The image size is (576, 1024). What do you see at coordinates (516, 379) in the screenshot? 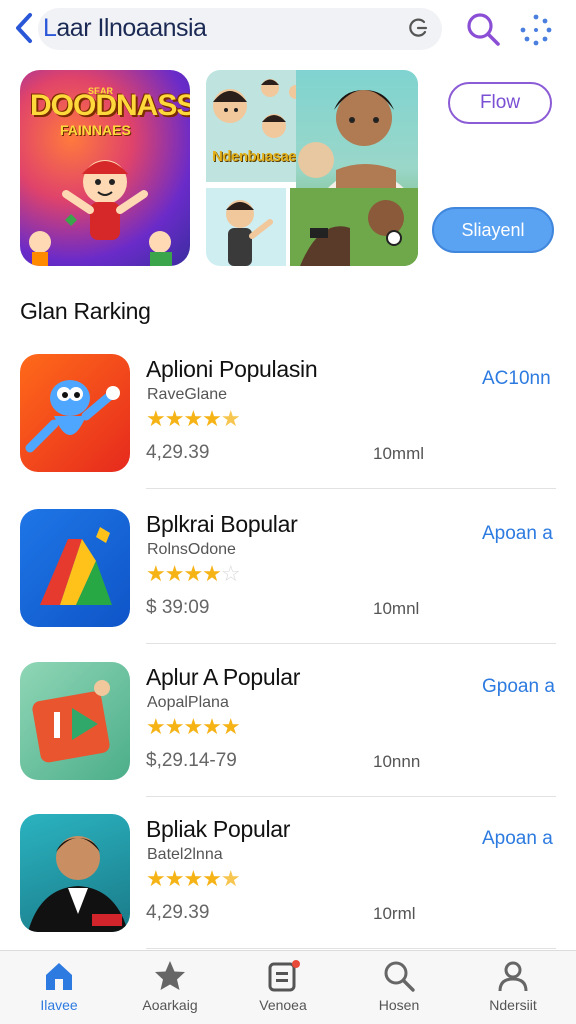
I see `app-action-link: AC10nn` at bounding box center [516, 379].